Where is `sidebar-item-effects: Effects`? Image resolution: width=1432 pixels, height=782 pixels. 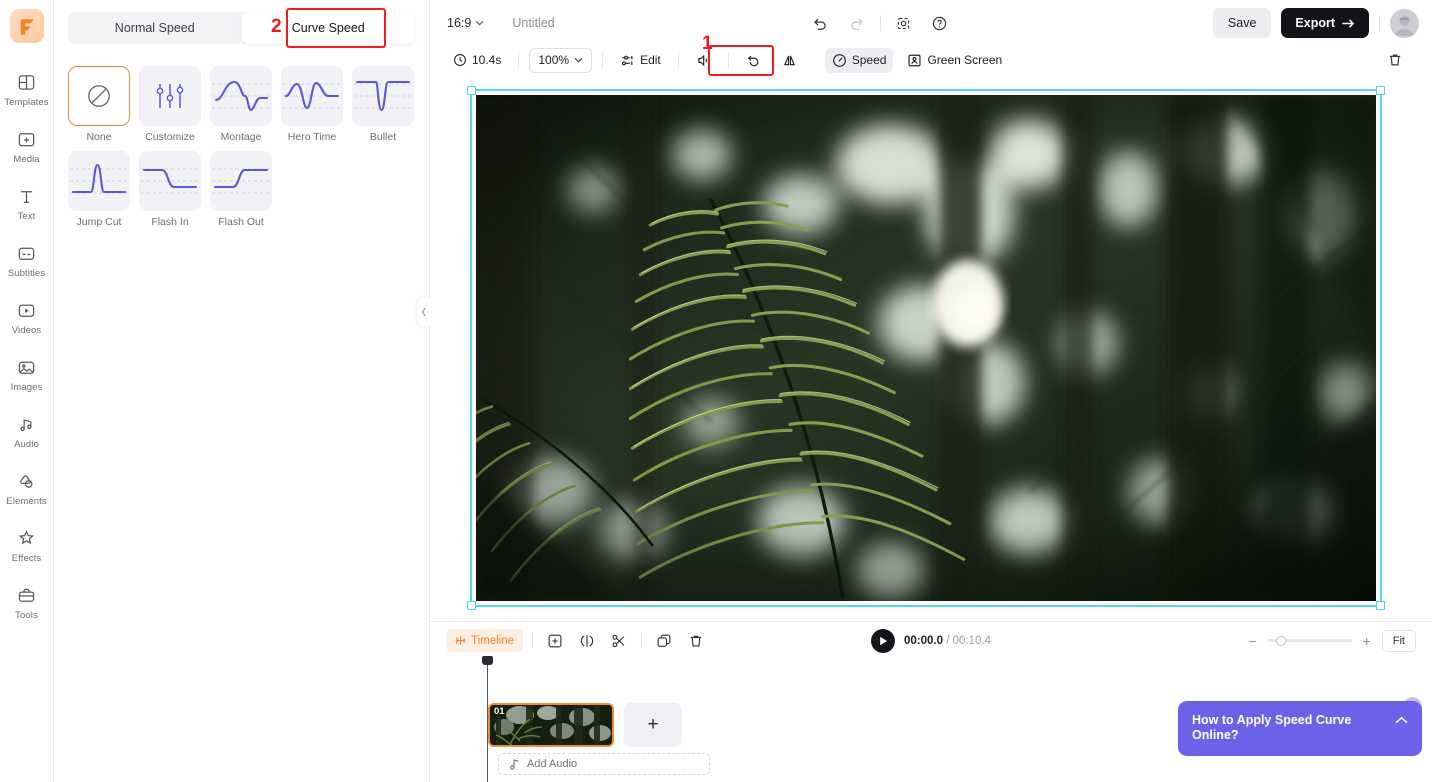 sidebar-item-effects: Effects is located at coordinates (27, 545).